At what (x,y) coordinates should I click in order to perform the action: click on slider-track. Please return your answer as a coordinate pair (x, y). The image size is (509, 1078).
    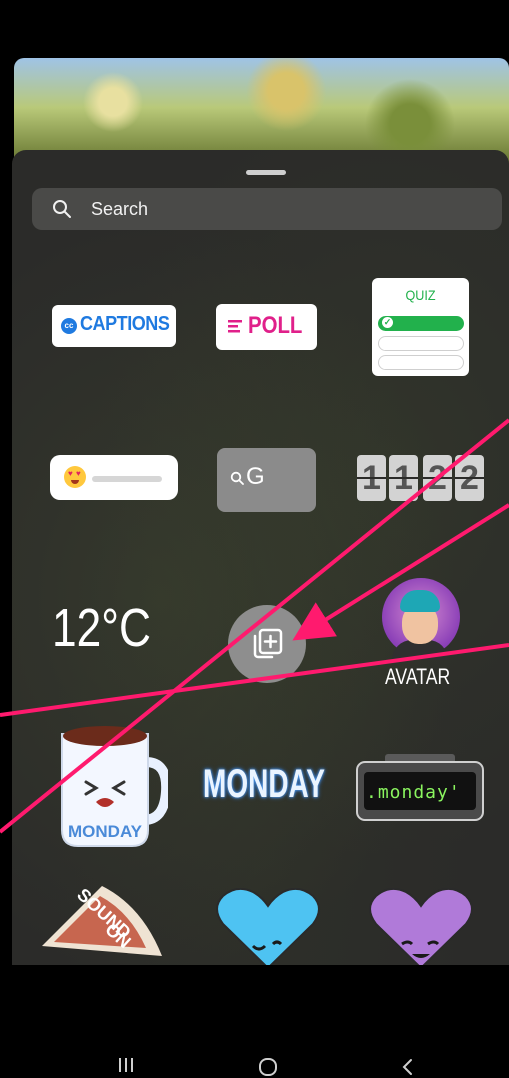
    Looking at the image, I should click on (127, 479).